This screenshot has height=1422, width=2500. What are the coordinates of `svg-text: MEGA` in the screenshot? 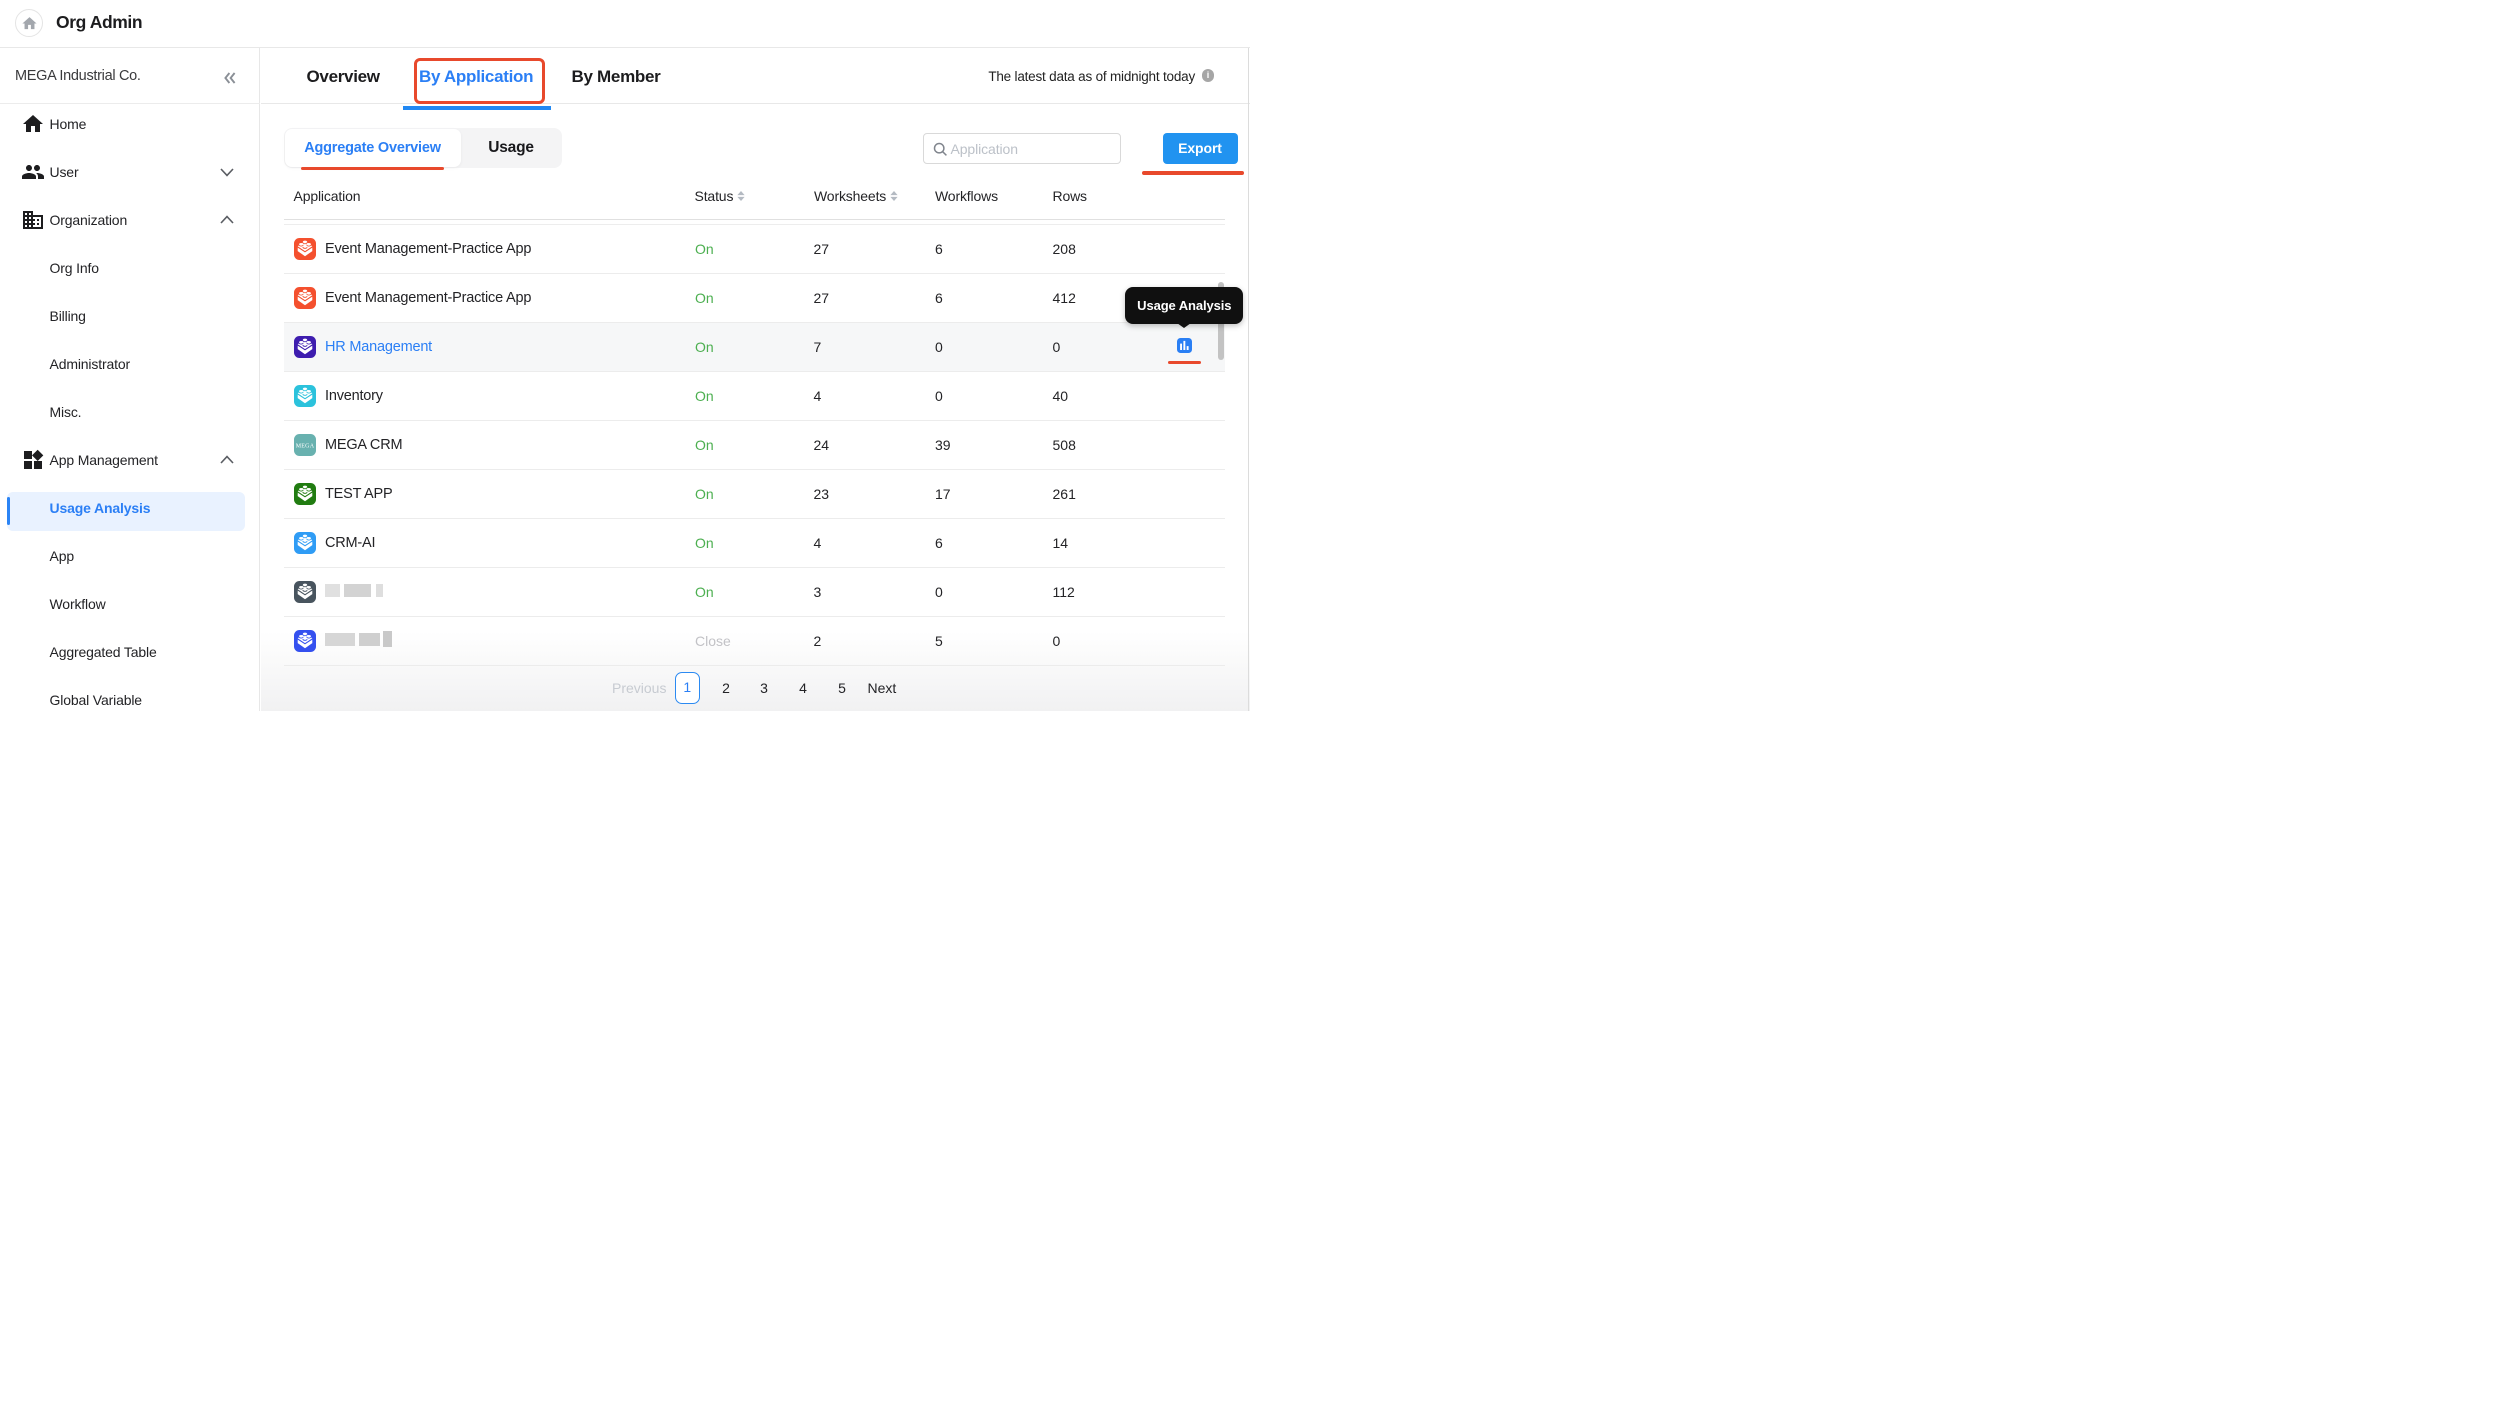 It's located at (304, 446).